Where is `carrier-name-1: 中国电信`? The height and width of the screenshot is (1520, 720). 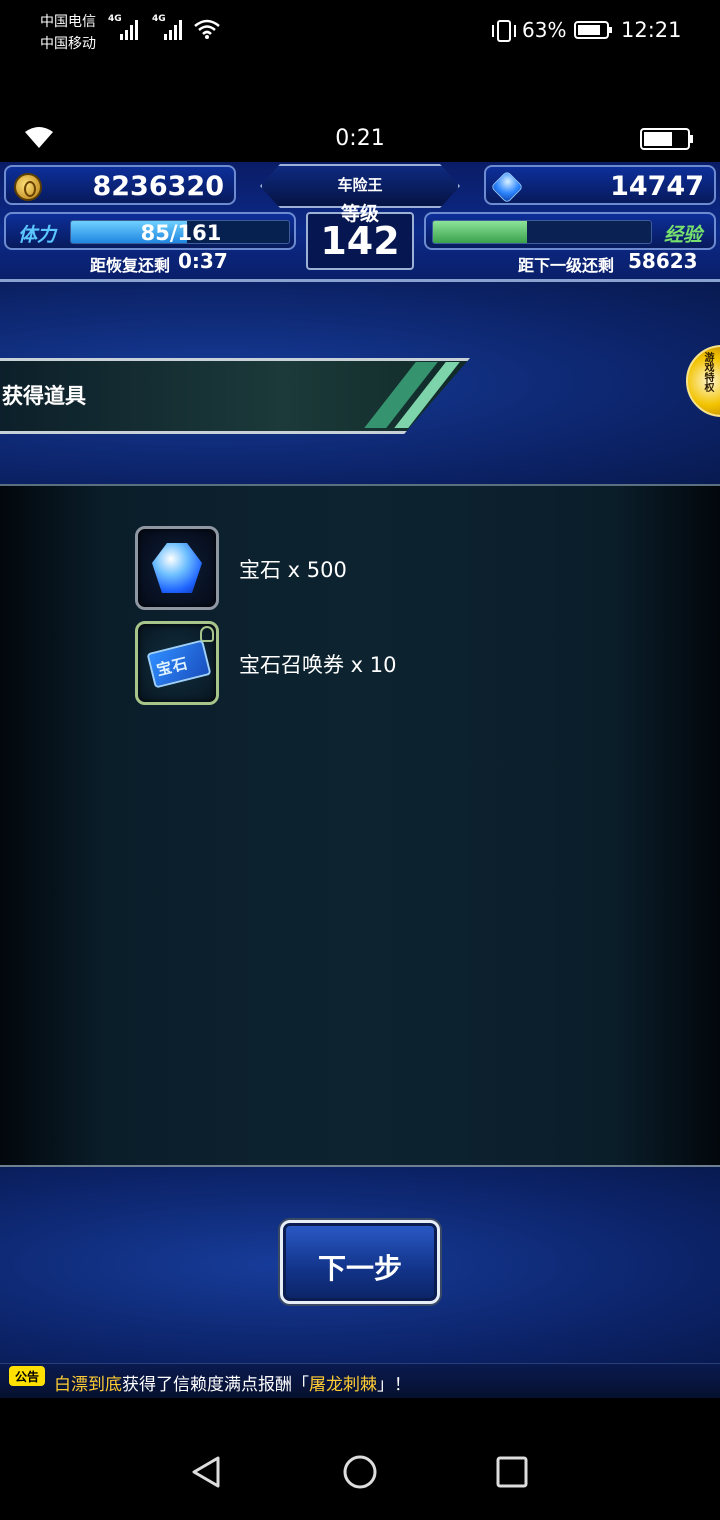 carrier-name-1: 中国电信 is located at coordinates (68, 22).